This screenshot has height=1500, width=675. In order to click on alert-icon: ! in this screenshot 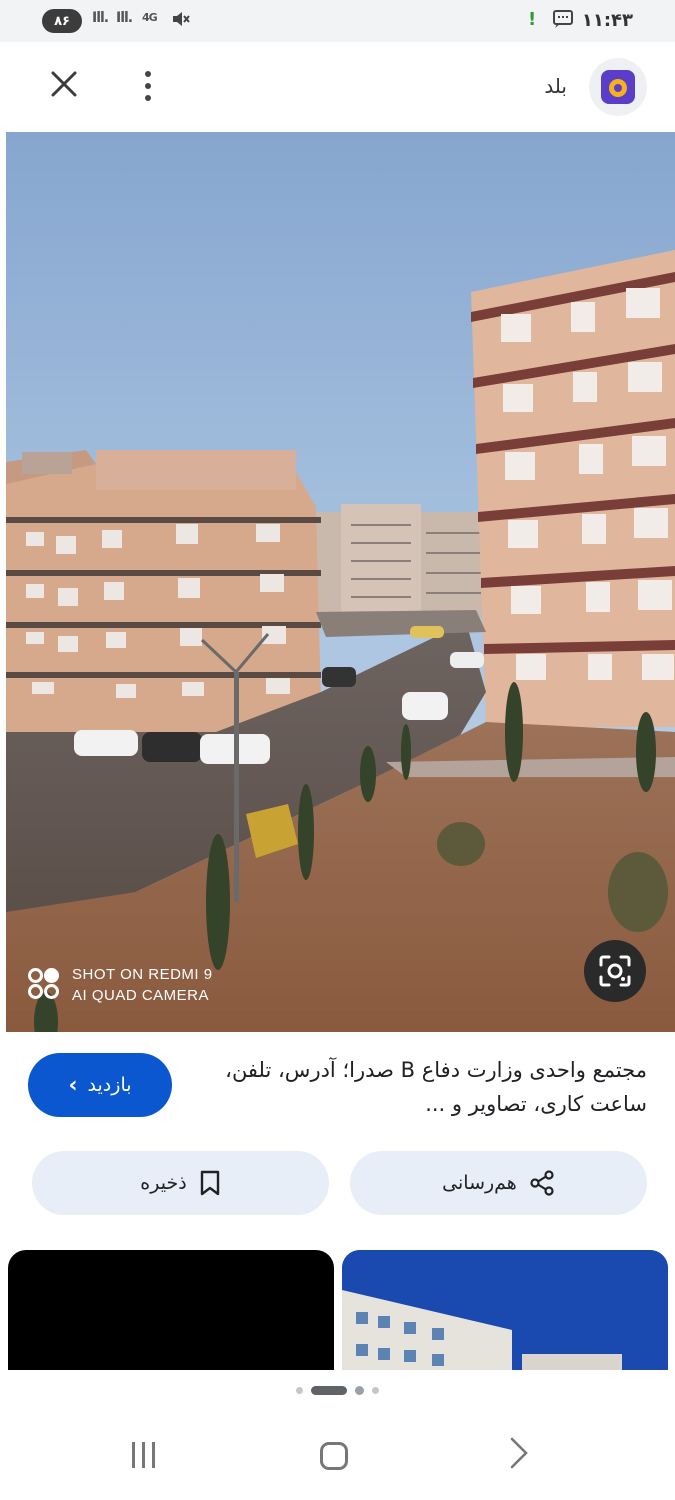, I will do `click(532, 19)`.